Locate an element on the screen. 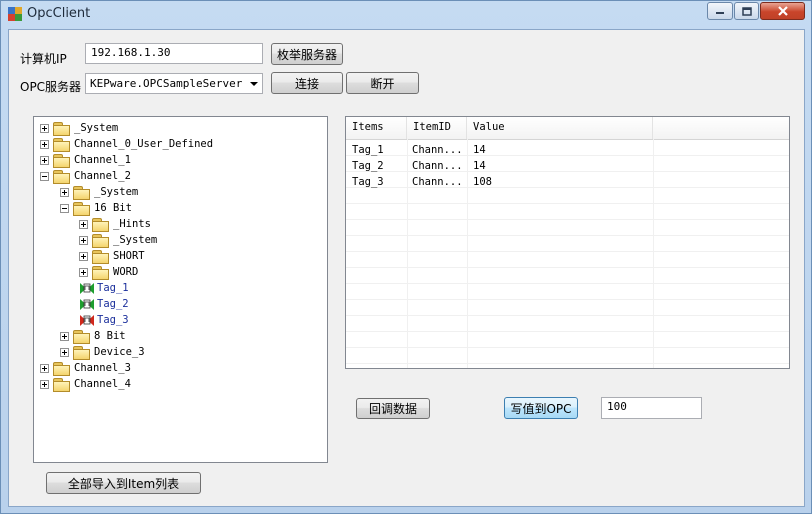  table-cell: 108 is located at coordinates (482, 182).